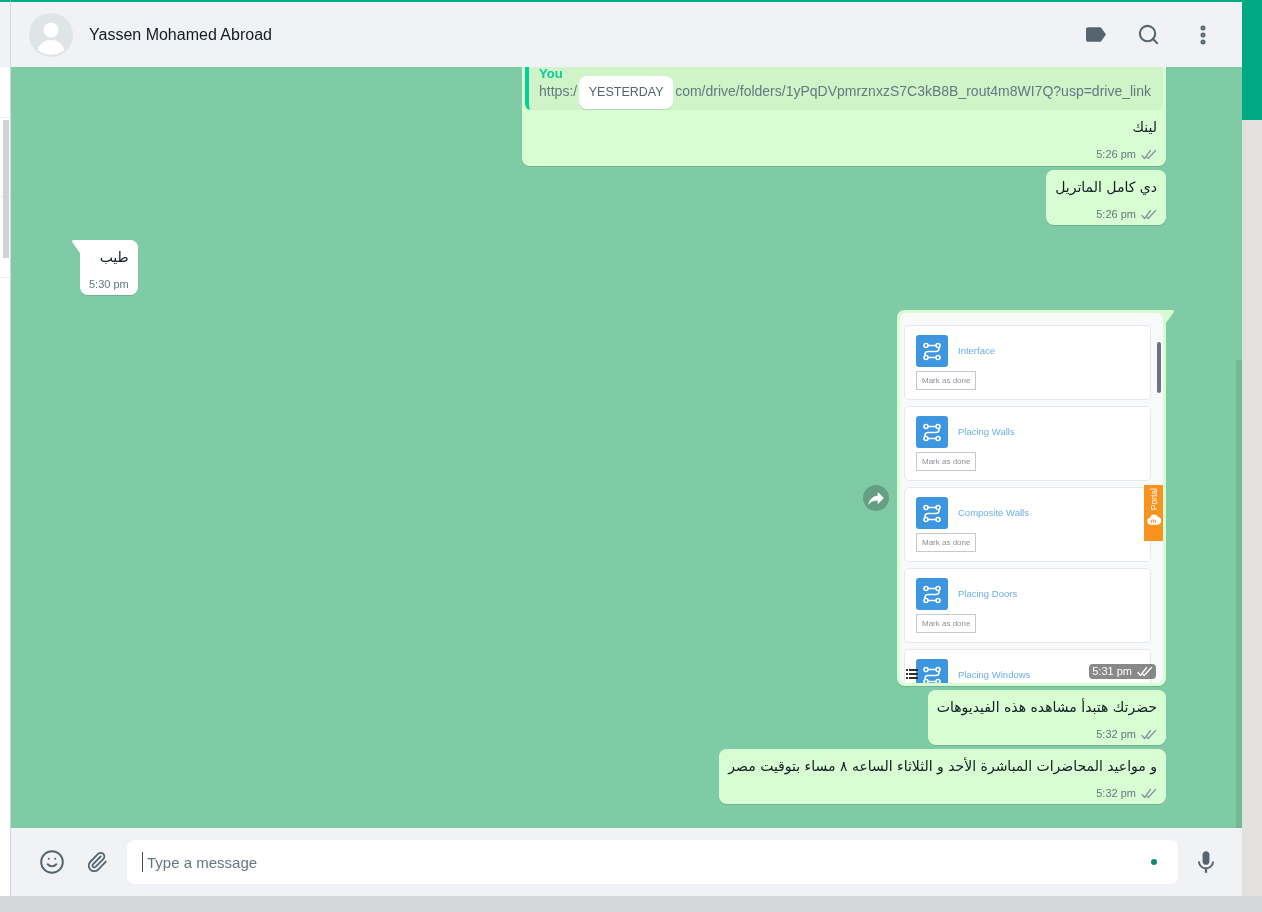 The height and width of the screenshot is (912, 1262). Describe the element at coordinates (97, 862) in the screenshot. I see `paperclip-icon` at that location.